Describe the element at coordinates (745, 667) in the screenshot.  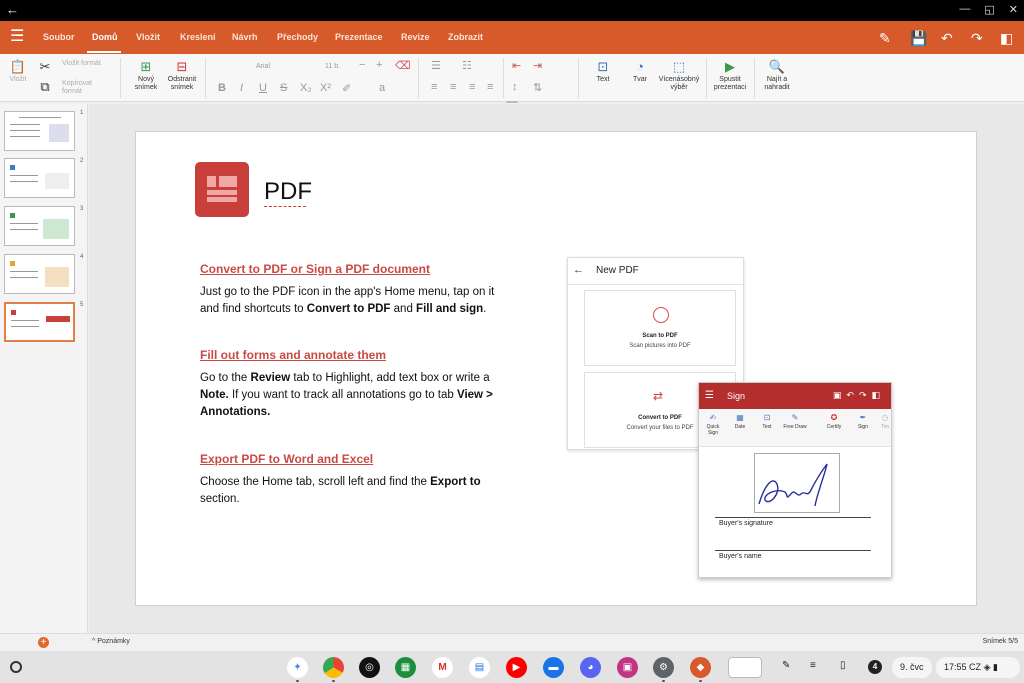
I see `window-preview-icon` at that location.